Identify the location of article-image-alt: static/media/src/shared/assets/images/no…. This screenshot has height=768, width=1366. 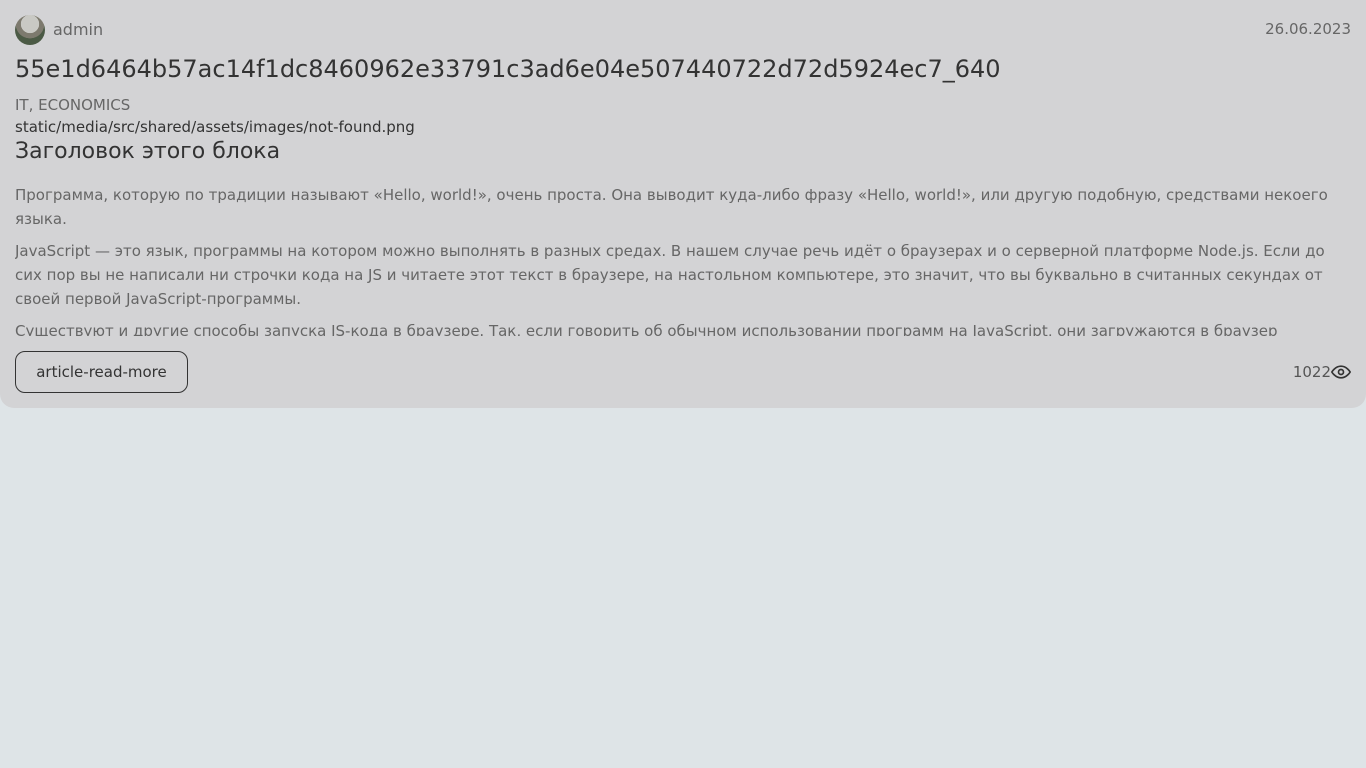
(215, 127).